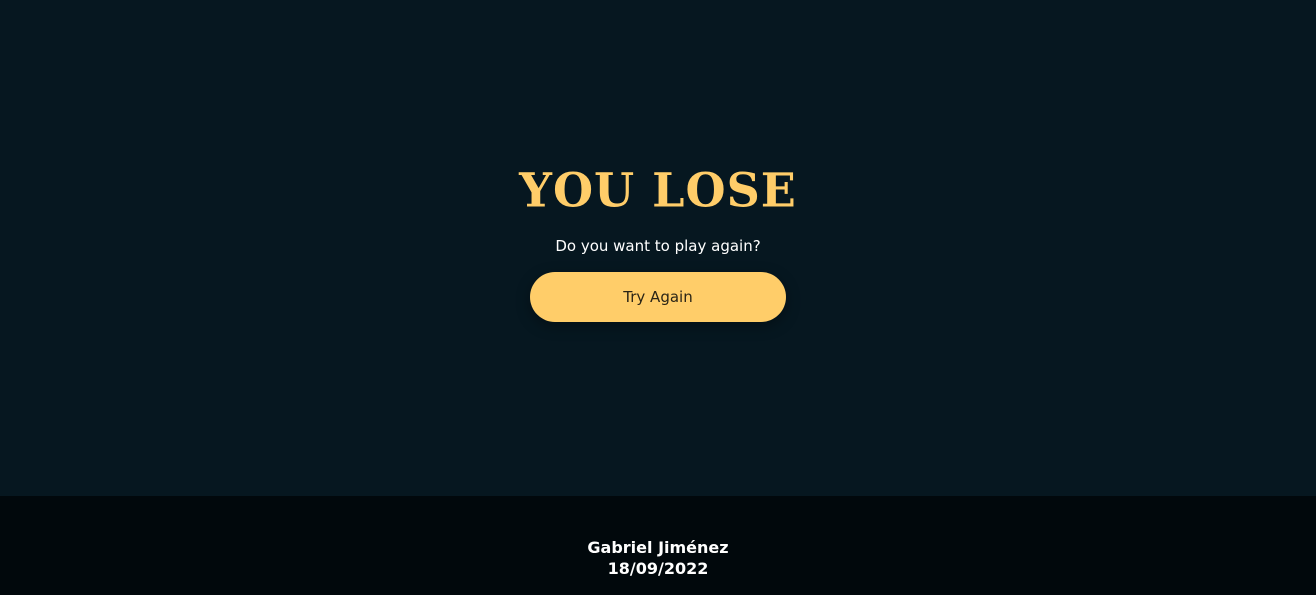  What do you see at coordinates (657, 558) in the screenshot?
I see `footer-credits: Gabriel Jiménez 18/09/2022` at bounding box center [657, 558].